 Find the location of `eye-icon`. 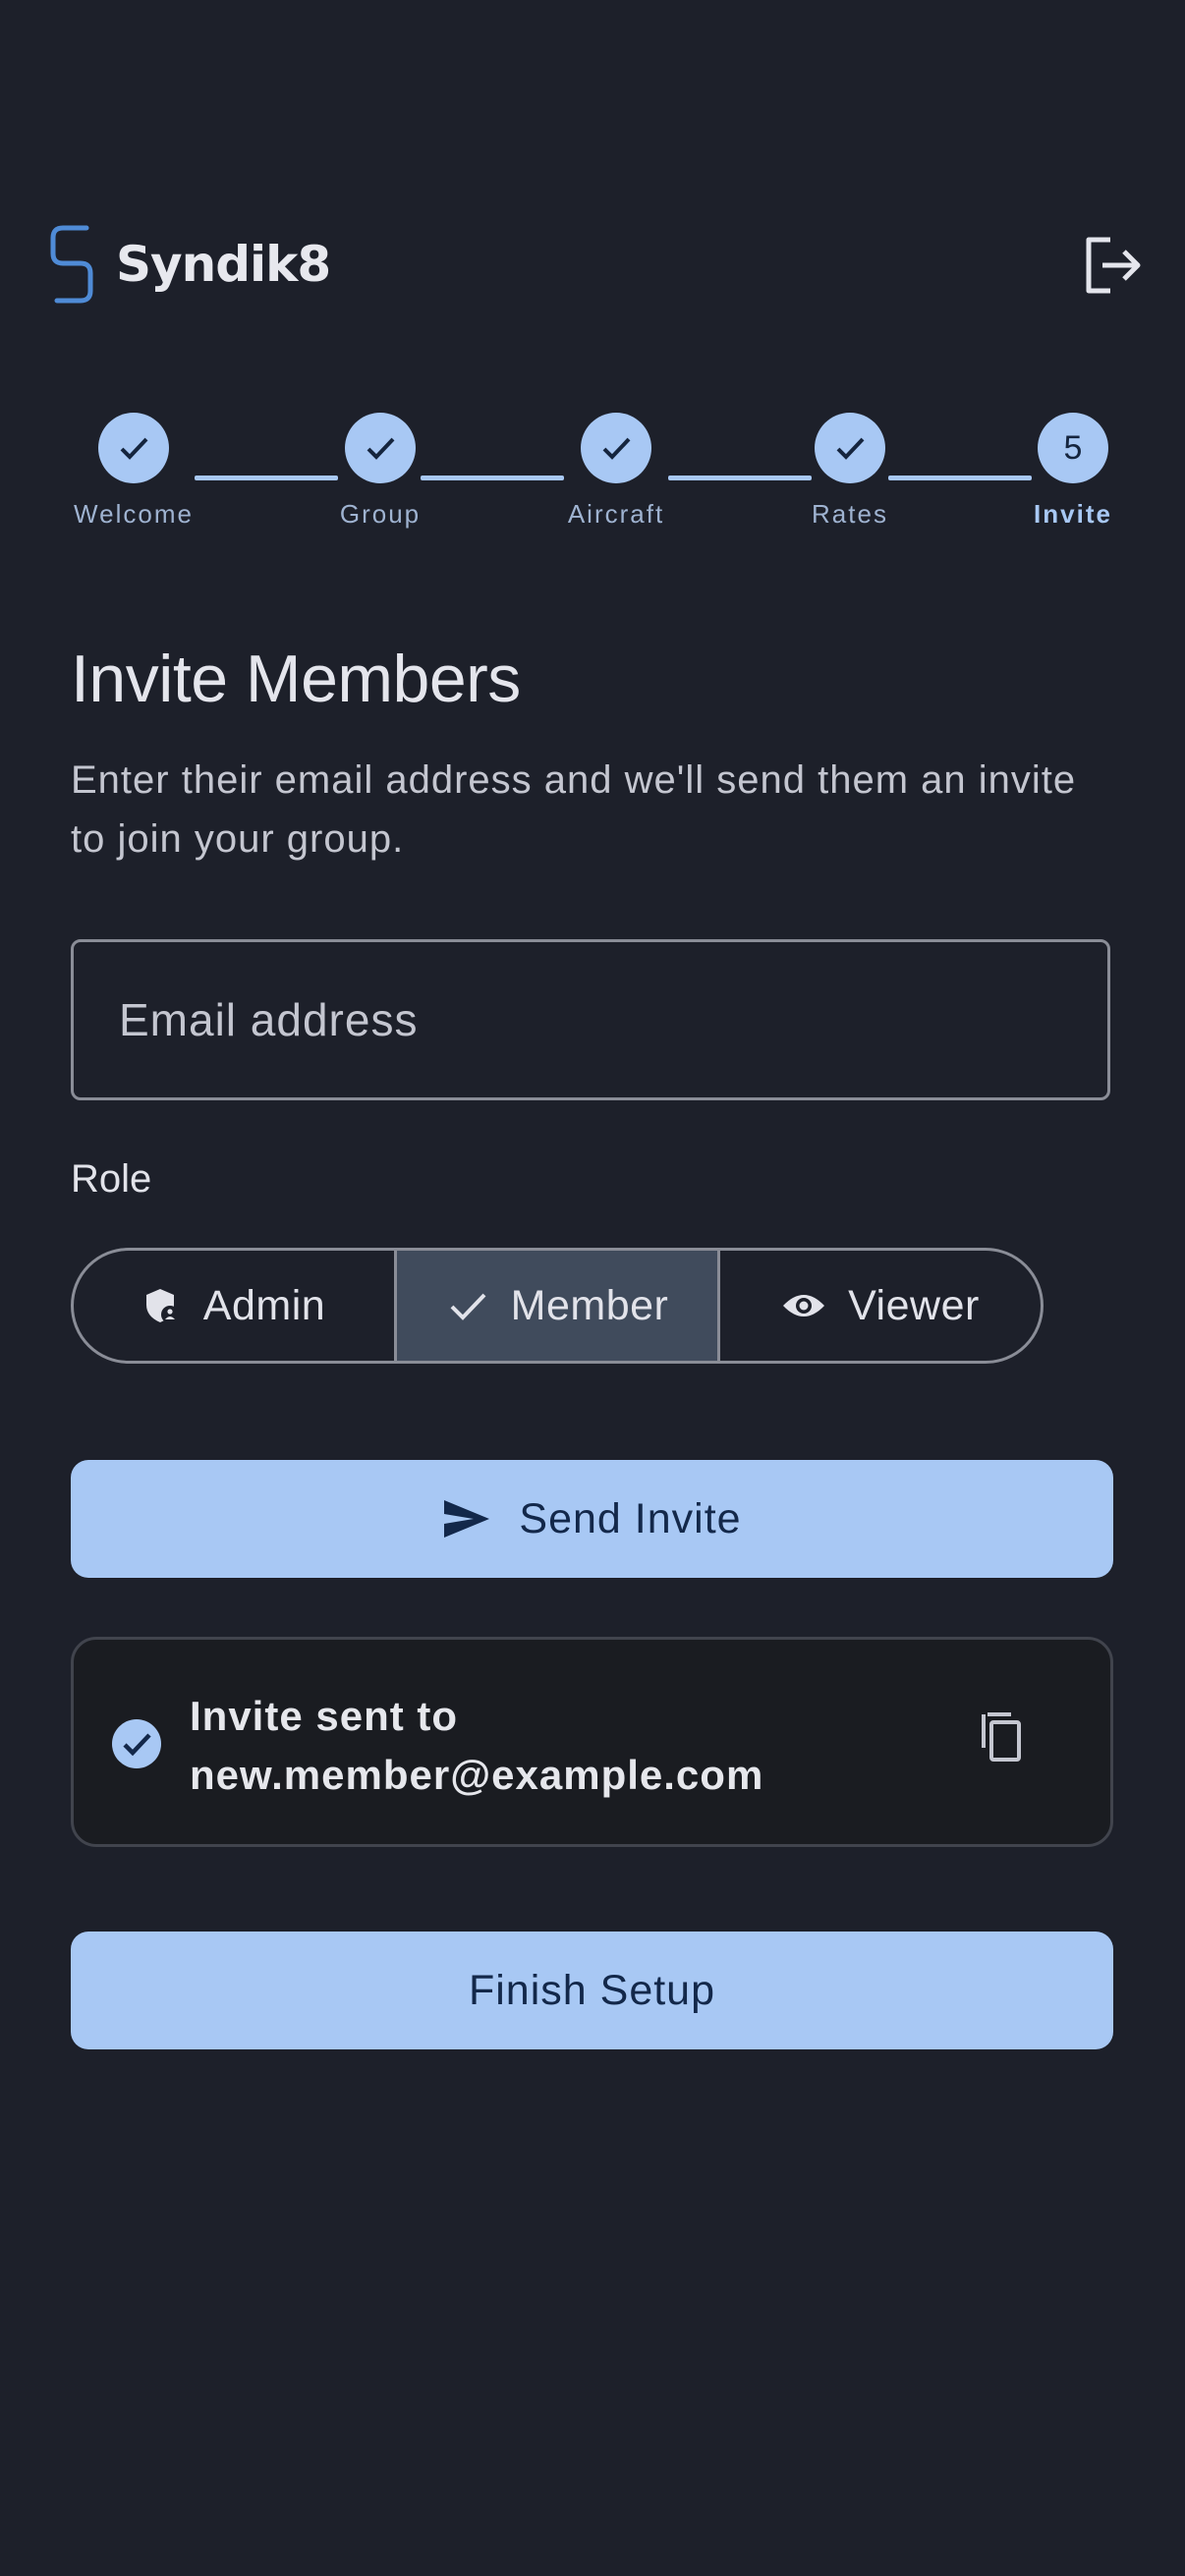

eye-icon is located at coordinates (804, 1305).